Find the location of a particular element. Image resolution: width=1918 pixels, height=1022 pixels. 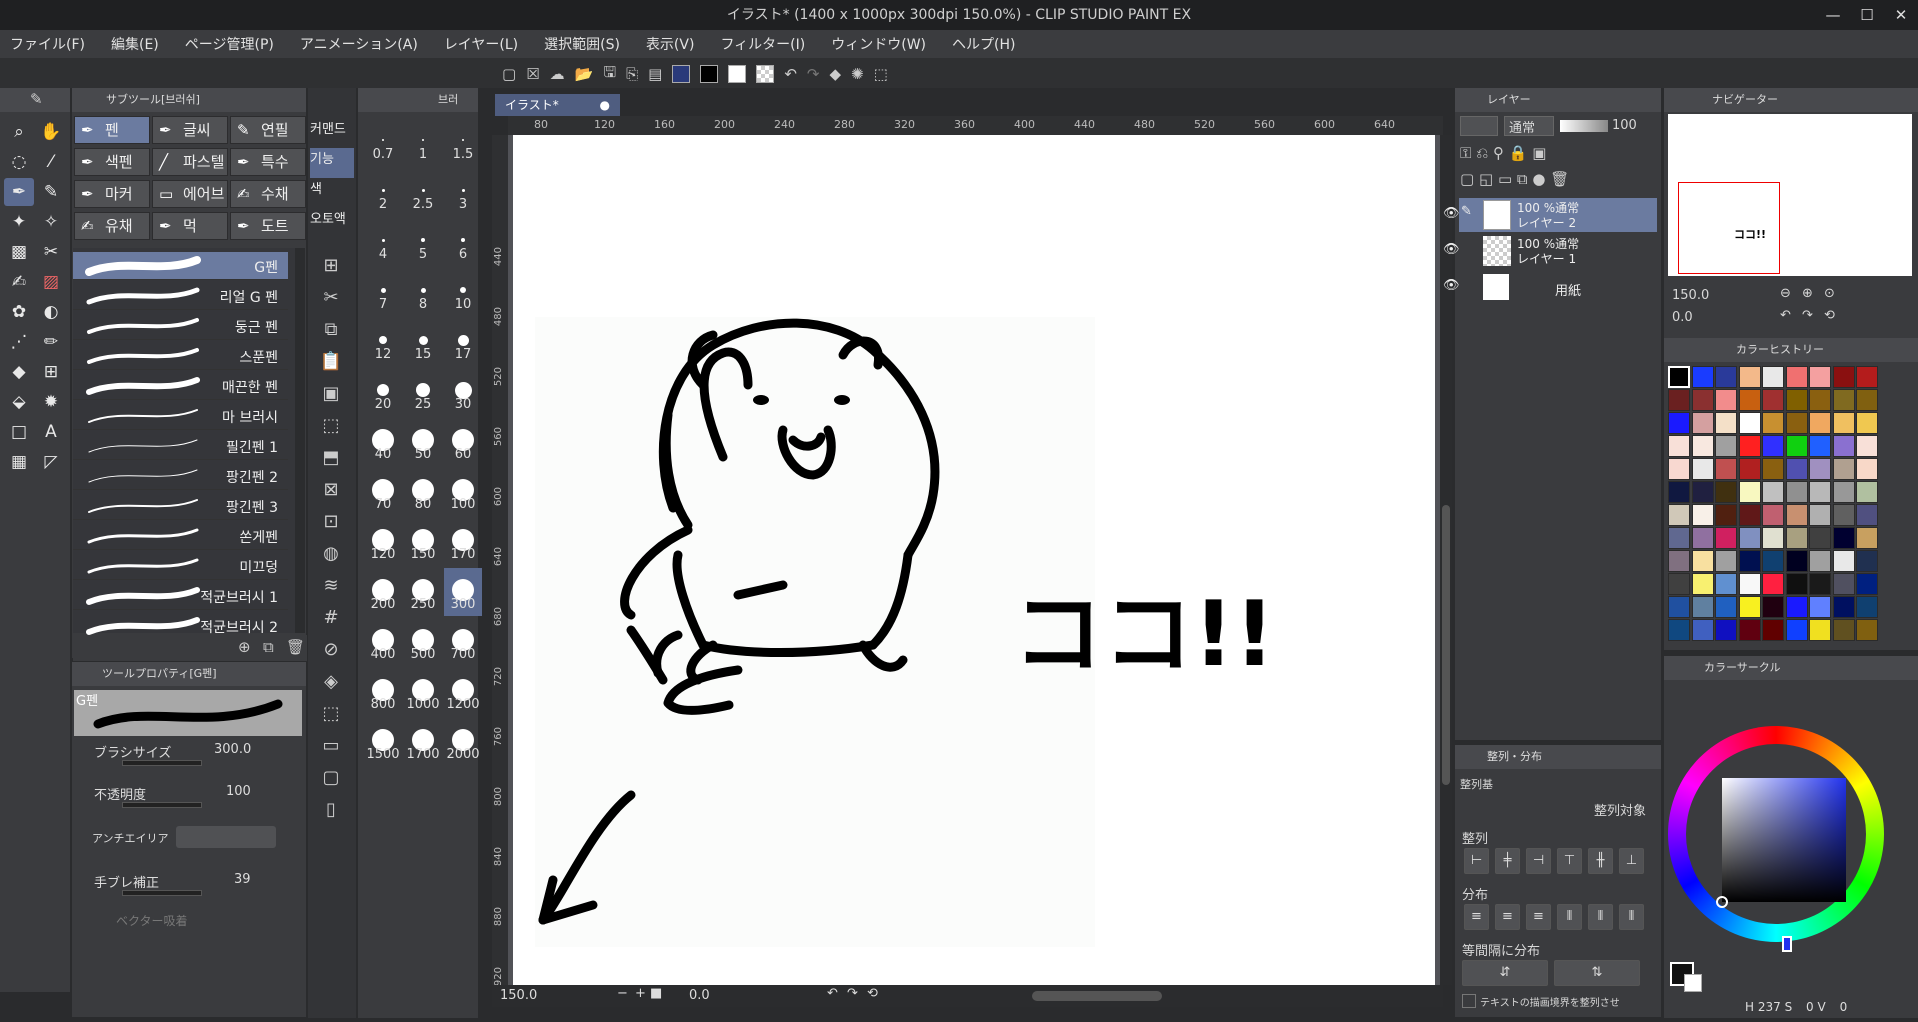

delete-layer-icon: 🗑 is located at coordinates (1559, 179).